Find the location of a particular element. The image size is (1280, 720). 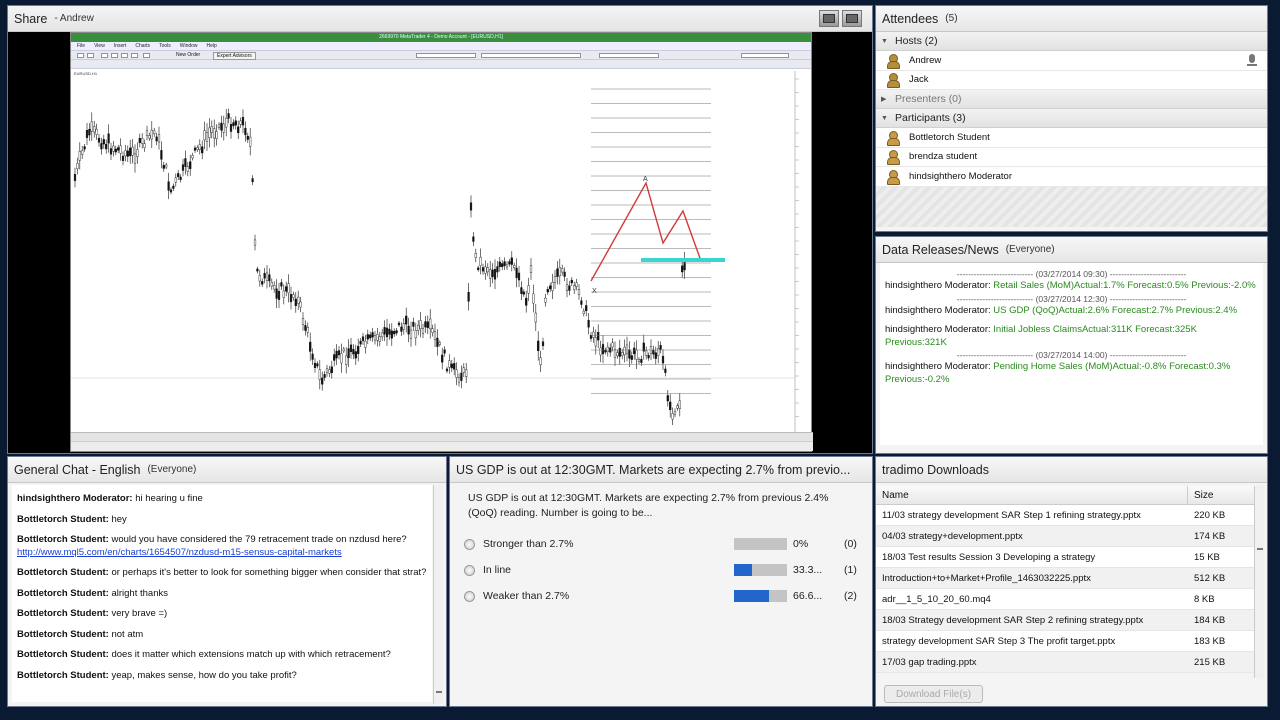

participant-brendza: brendza student is located at coordinates (1071, 157).